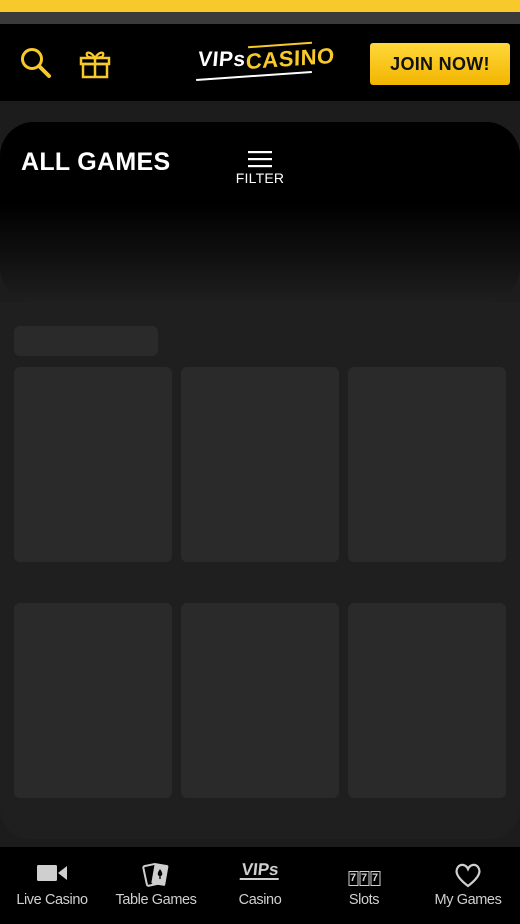 The height and width of the screenshot is (924, 520). What do you see at coordinates (468, 877) in the screenshot?
I see `heart-icon` at bounding box center [468, 877].